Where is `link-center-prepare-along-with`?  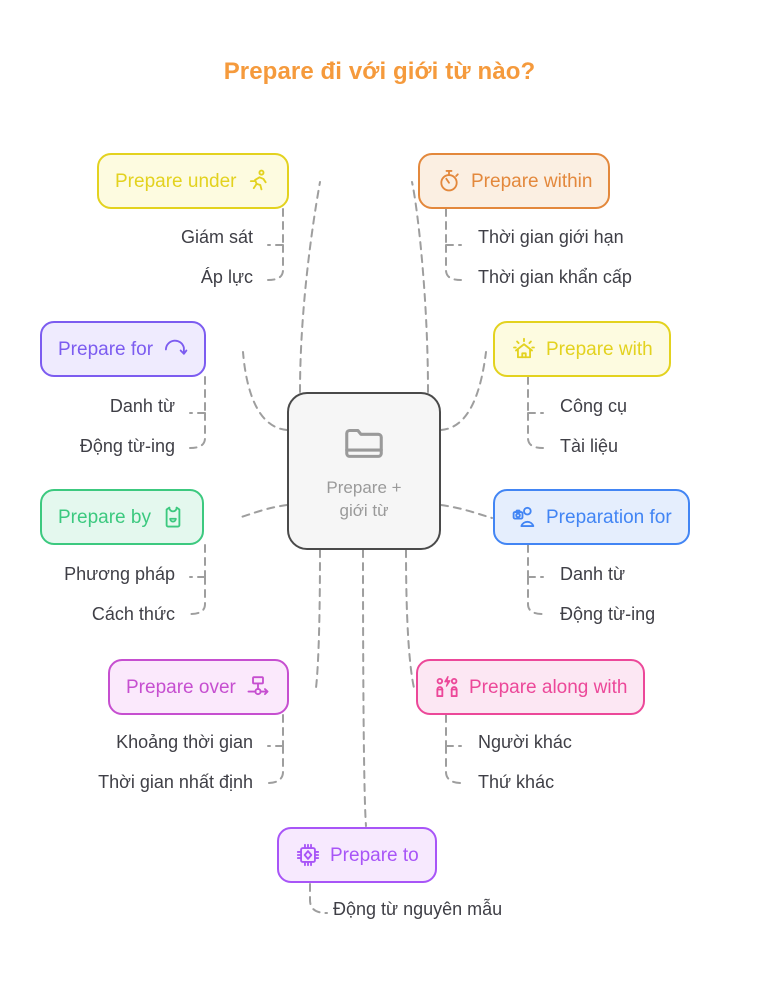
link-center-prepare-along-with is located at coordinates (410, 619).